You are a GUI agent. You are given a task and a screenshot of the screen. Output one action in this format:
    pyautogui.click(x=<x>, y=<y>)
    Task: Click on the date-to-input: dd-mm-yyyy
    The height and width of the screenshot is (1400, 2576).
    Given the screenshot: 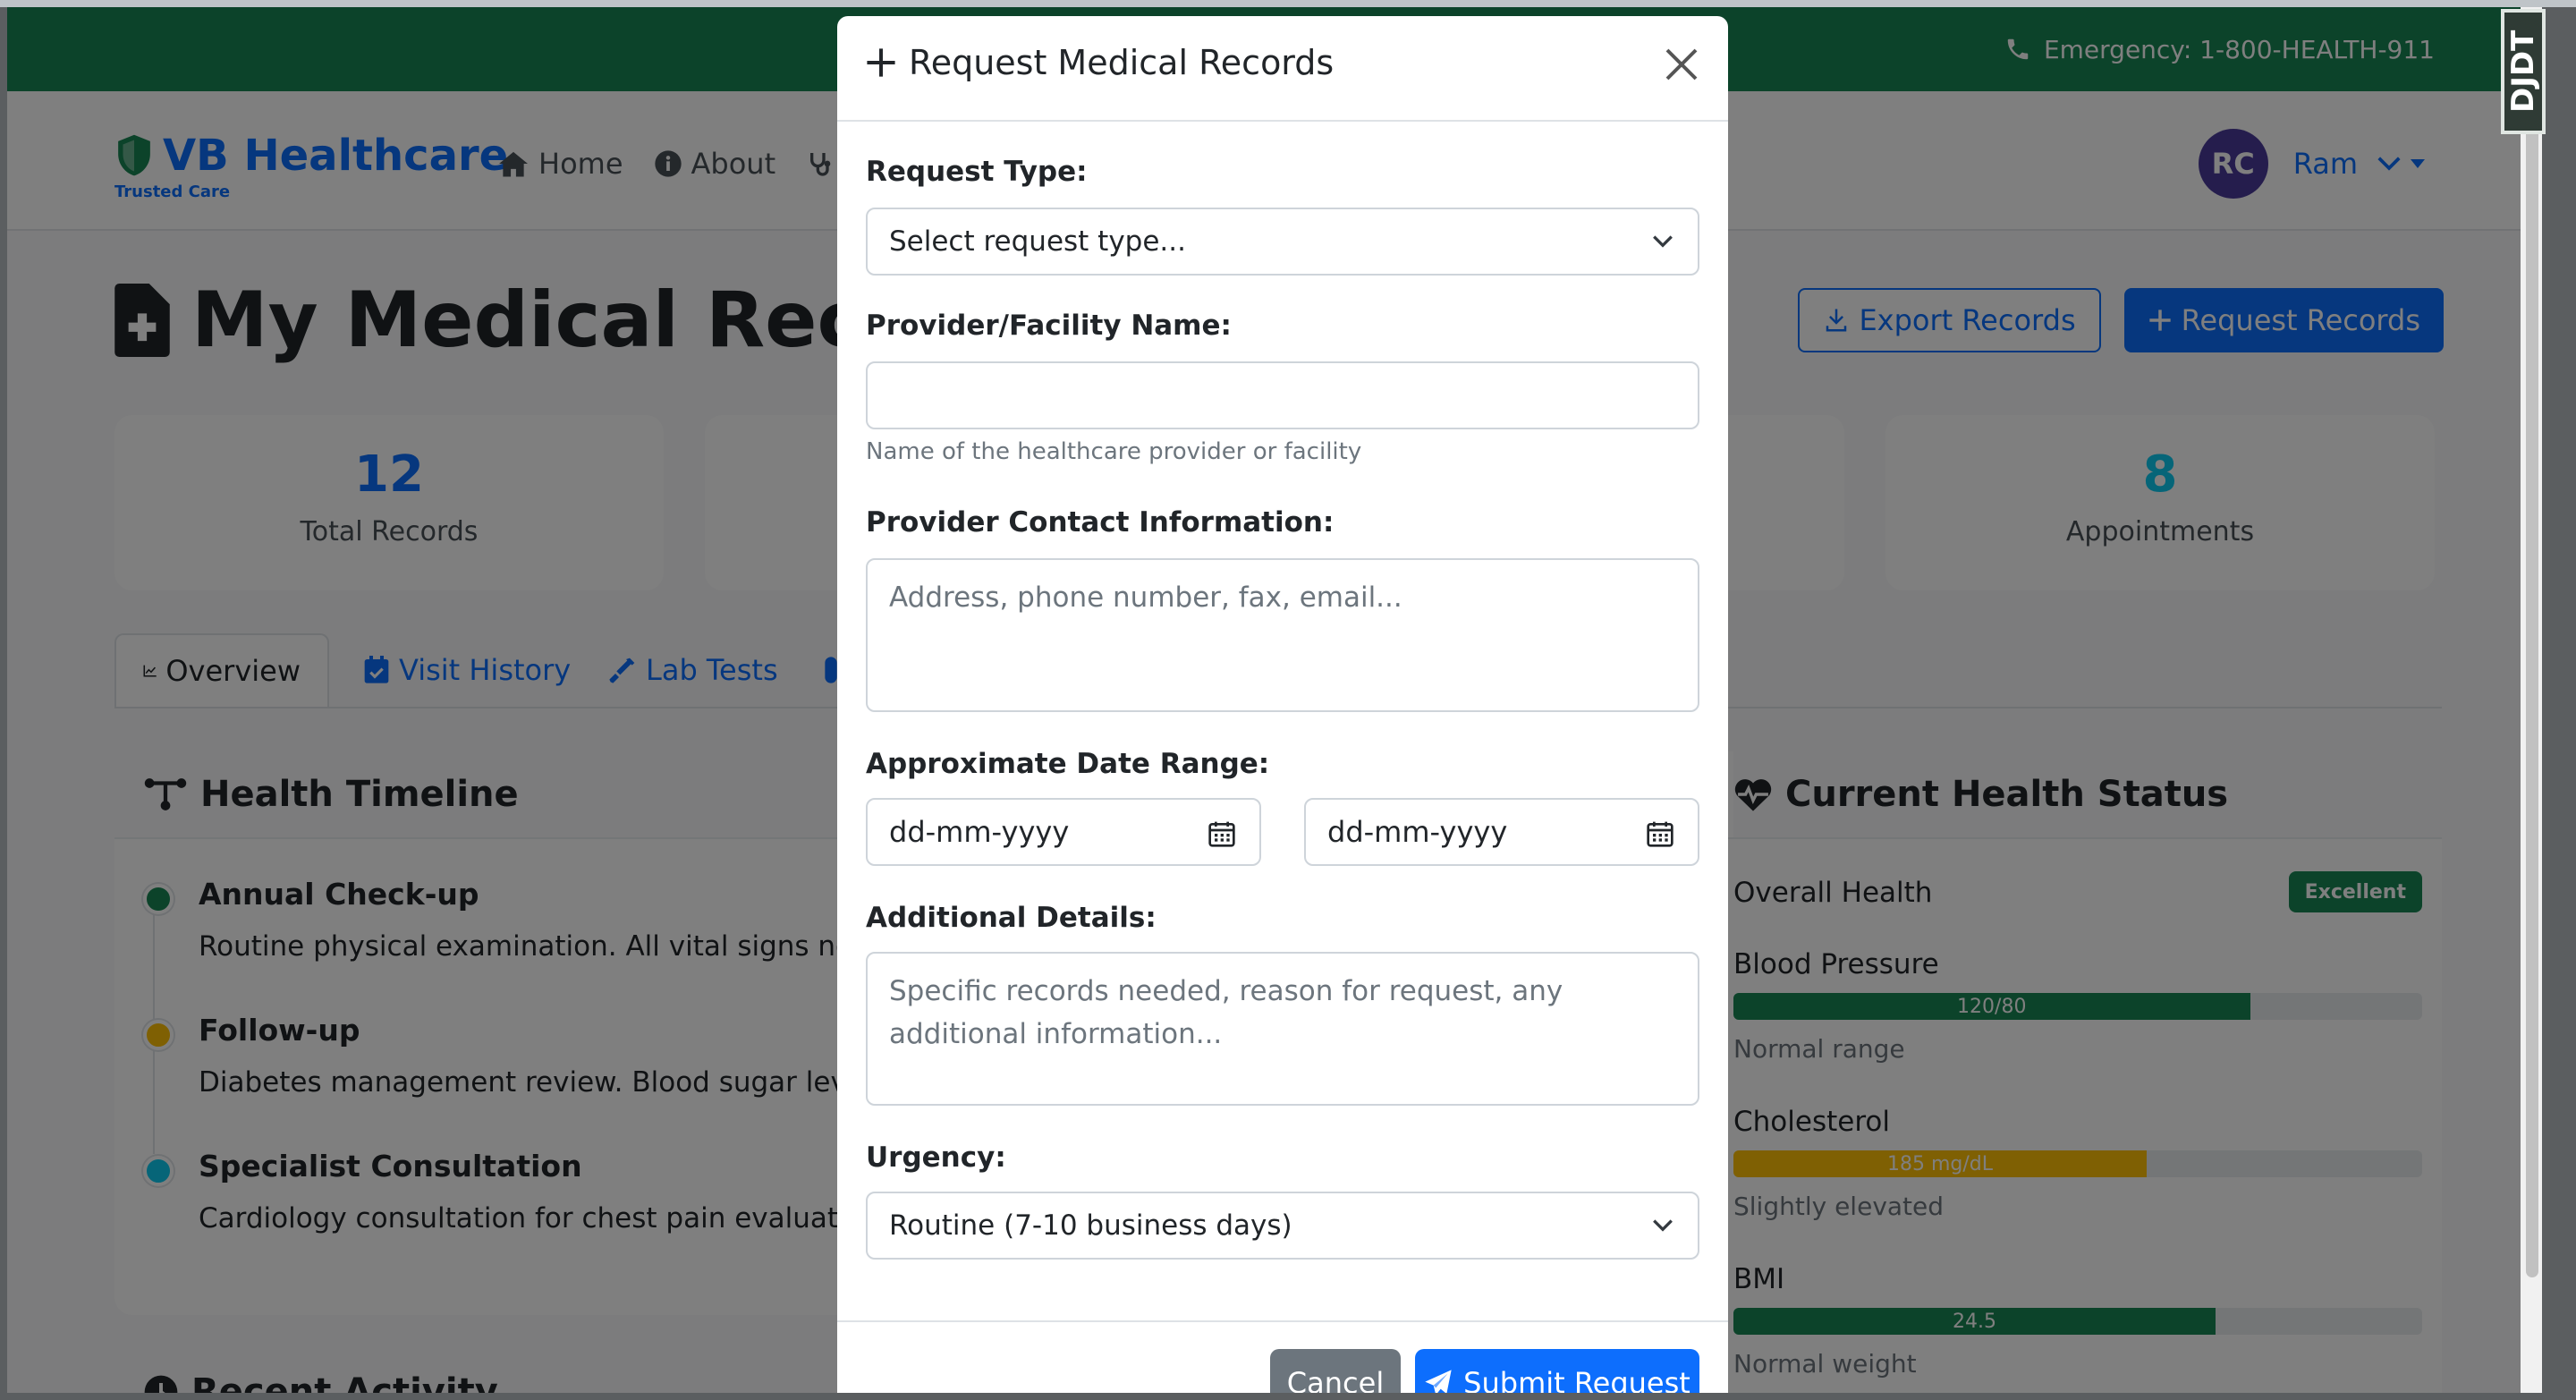 What is the action you would take?
    pyautogui.click(x=1501, y=832)
    